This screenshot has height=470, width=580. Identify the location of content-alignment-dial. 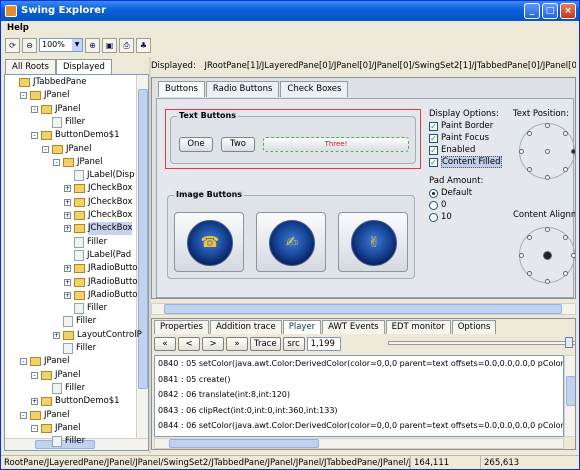
(547, 255).